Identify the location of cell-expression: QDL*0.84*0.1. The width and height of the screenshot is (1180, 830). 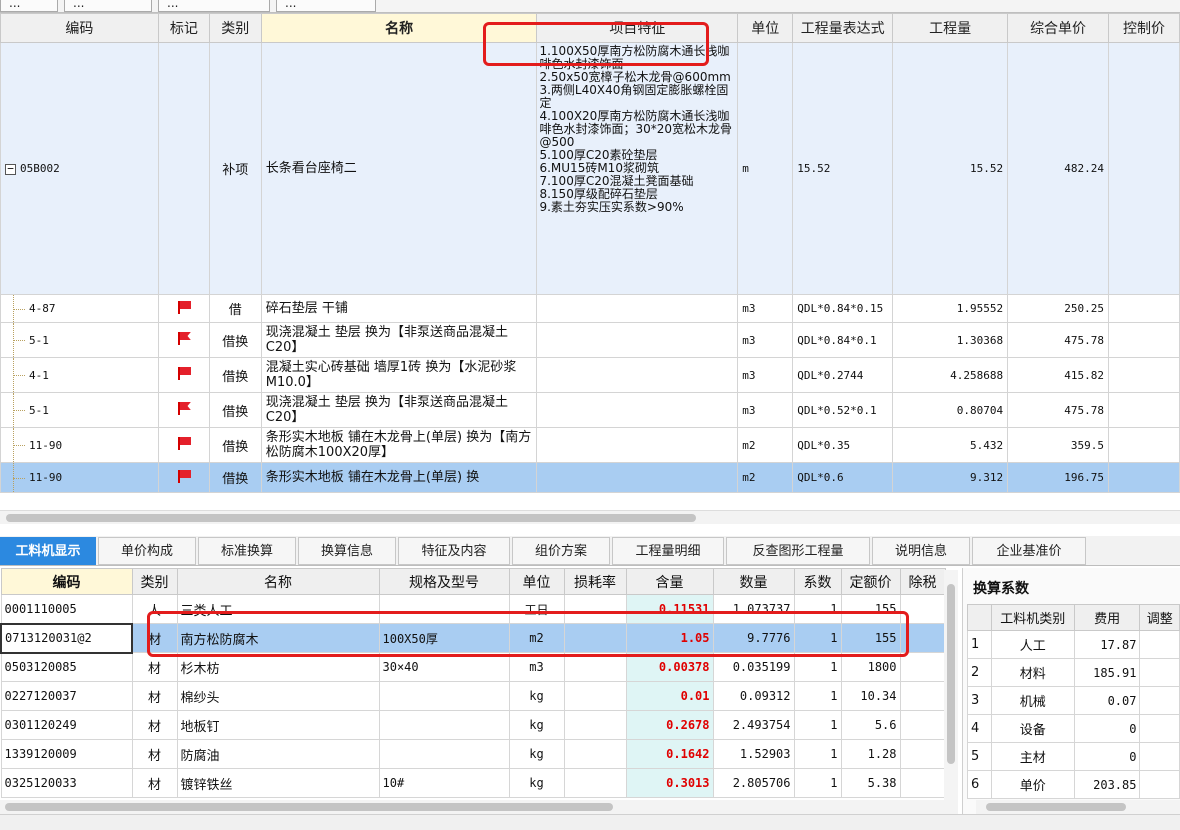
(843, 340).